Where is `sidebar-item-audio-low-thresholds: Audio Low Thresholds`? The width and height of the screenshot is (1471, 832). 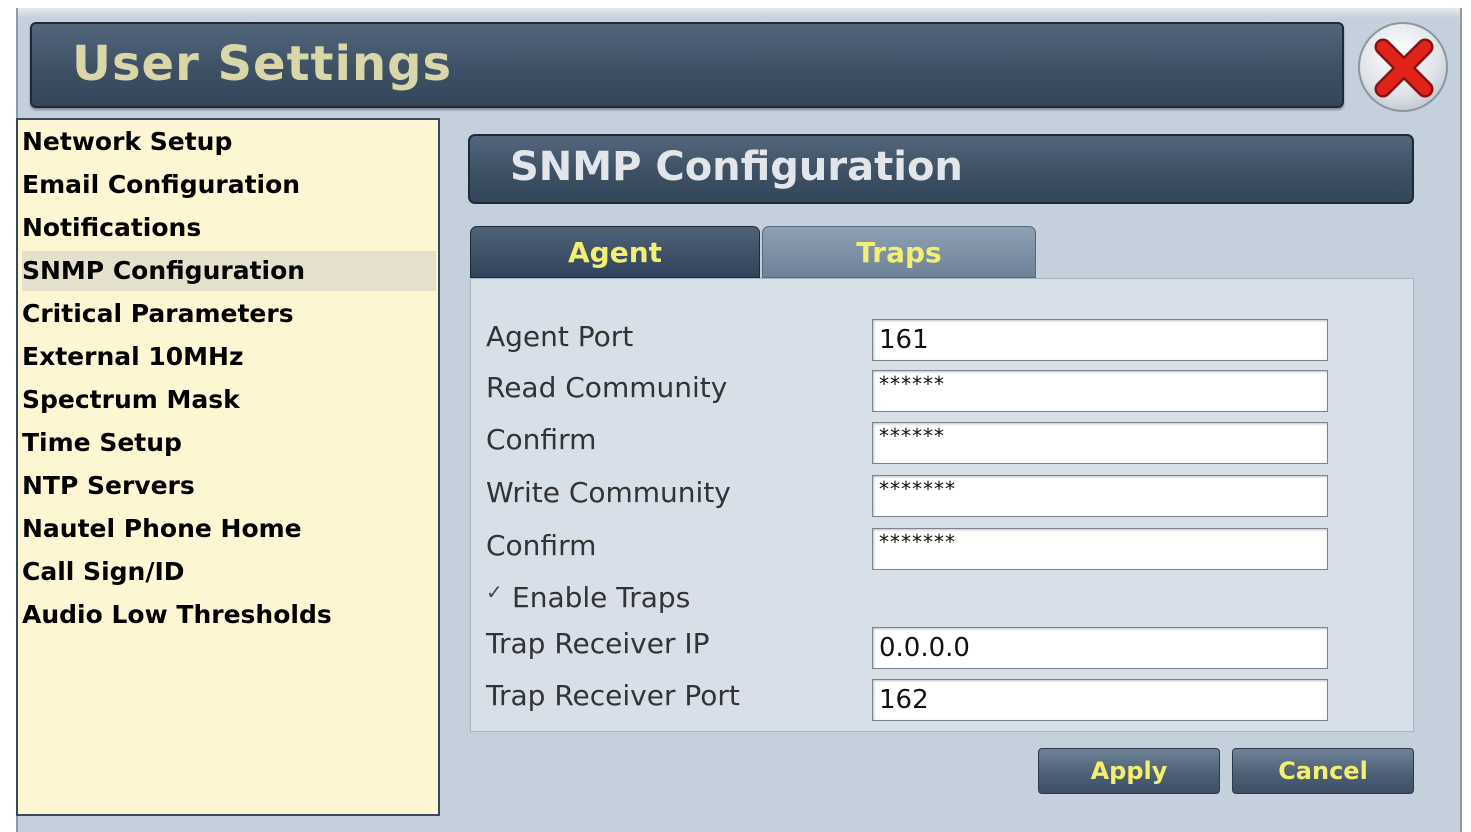 sidebar-item-audio-low-thresholds: Audio Low Thresholds is located at coordinates (229, 615).